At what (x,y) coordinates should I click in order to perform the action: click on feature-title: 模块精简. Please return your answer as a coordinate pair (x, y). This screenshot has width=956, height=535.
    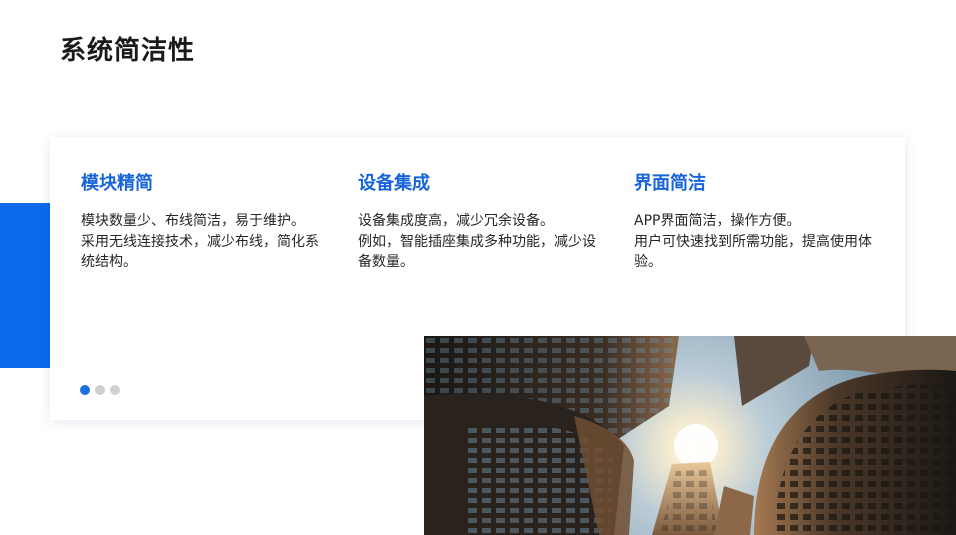
    Looking at the image, I should click on (117, 183).